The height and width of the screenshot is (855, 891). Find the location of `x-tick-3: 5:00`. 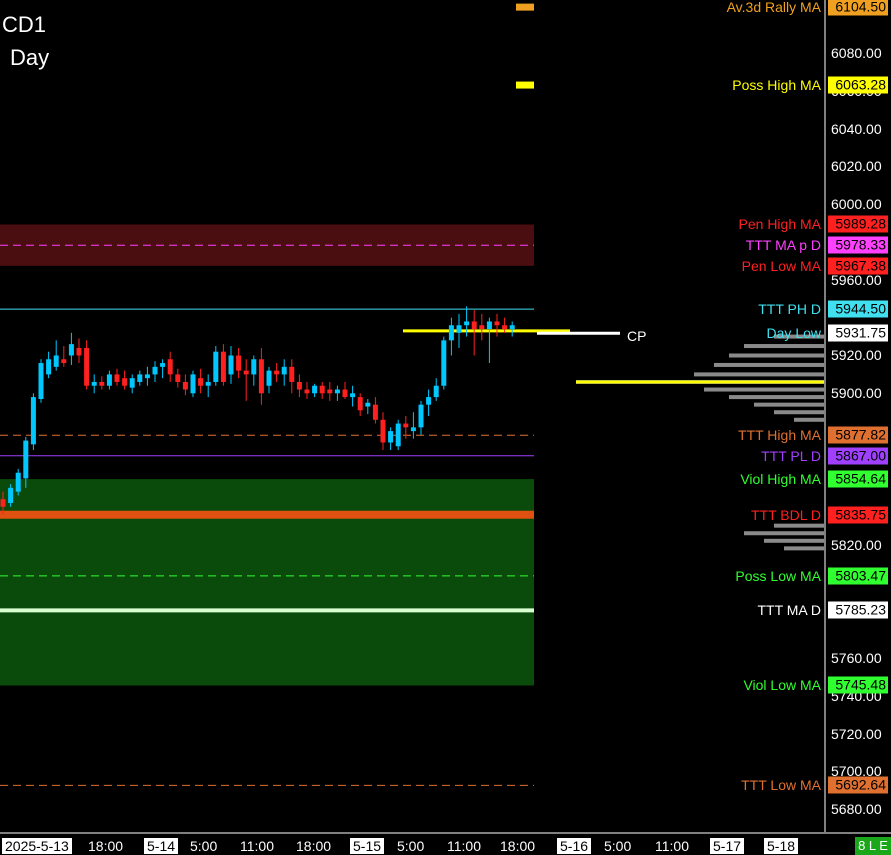

x-tick-3: 5:00 is located at coordinates (204, 846).